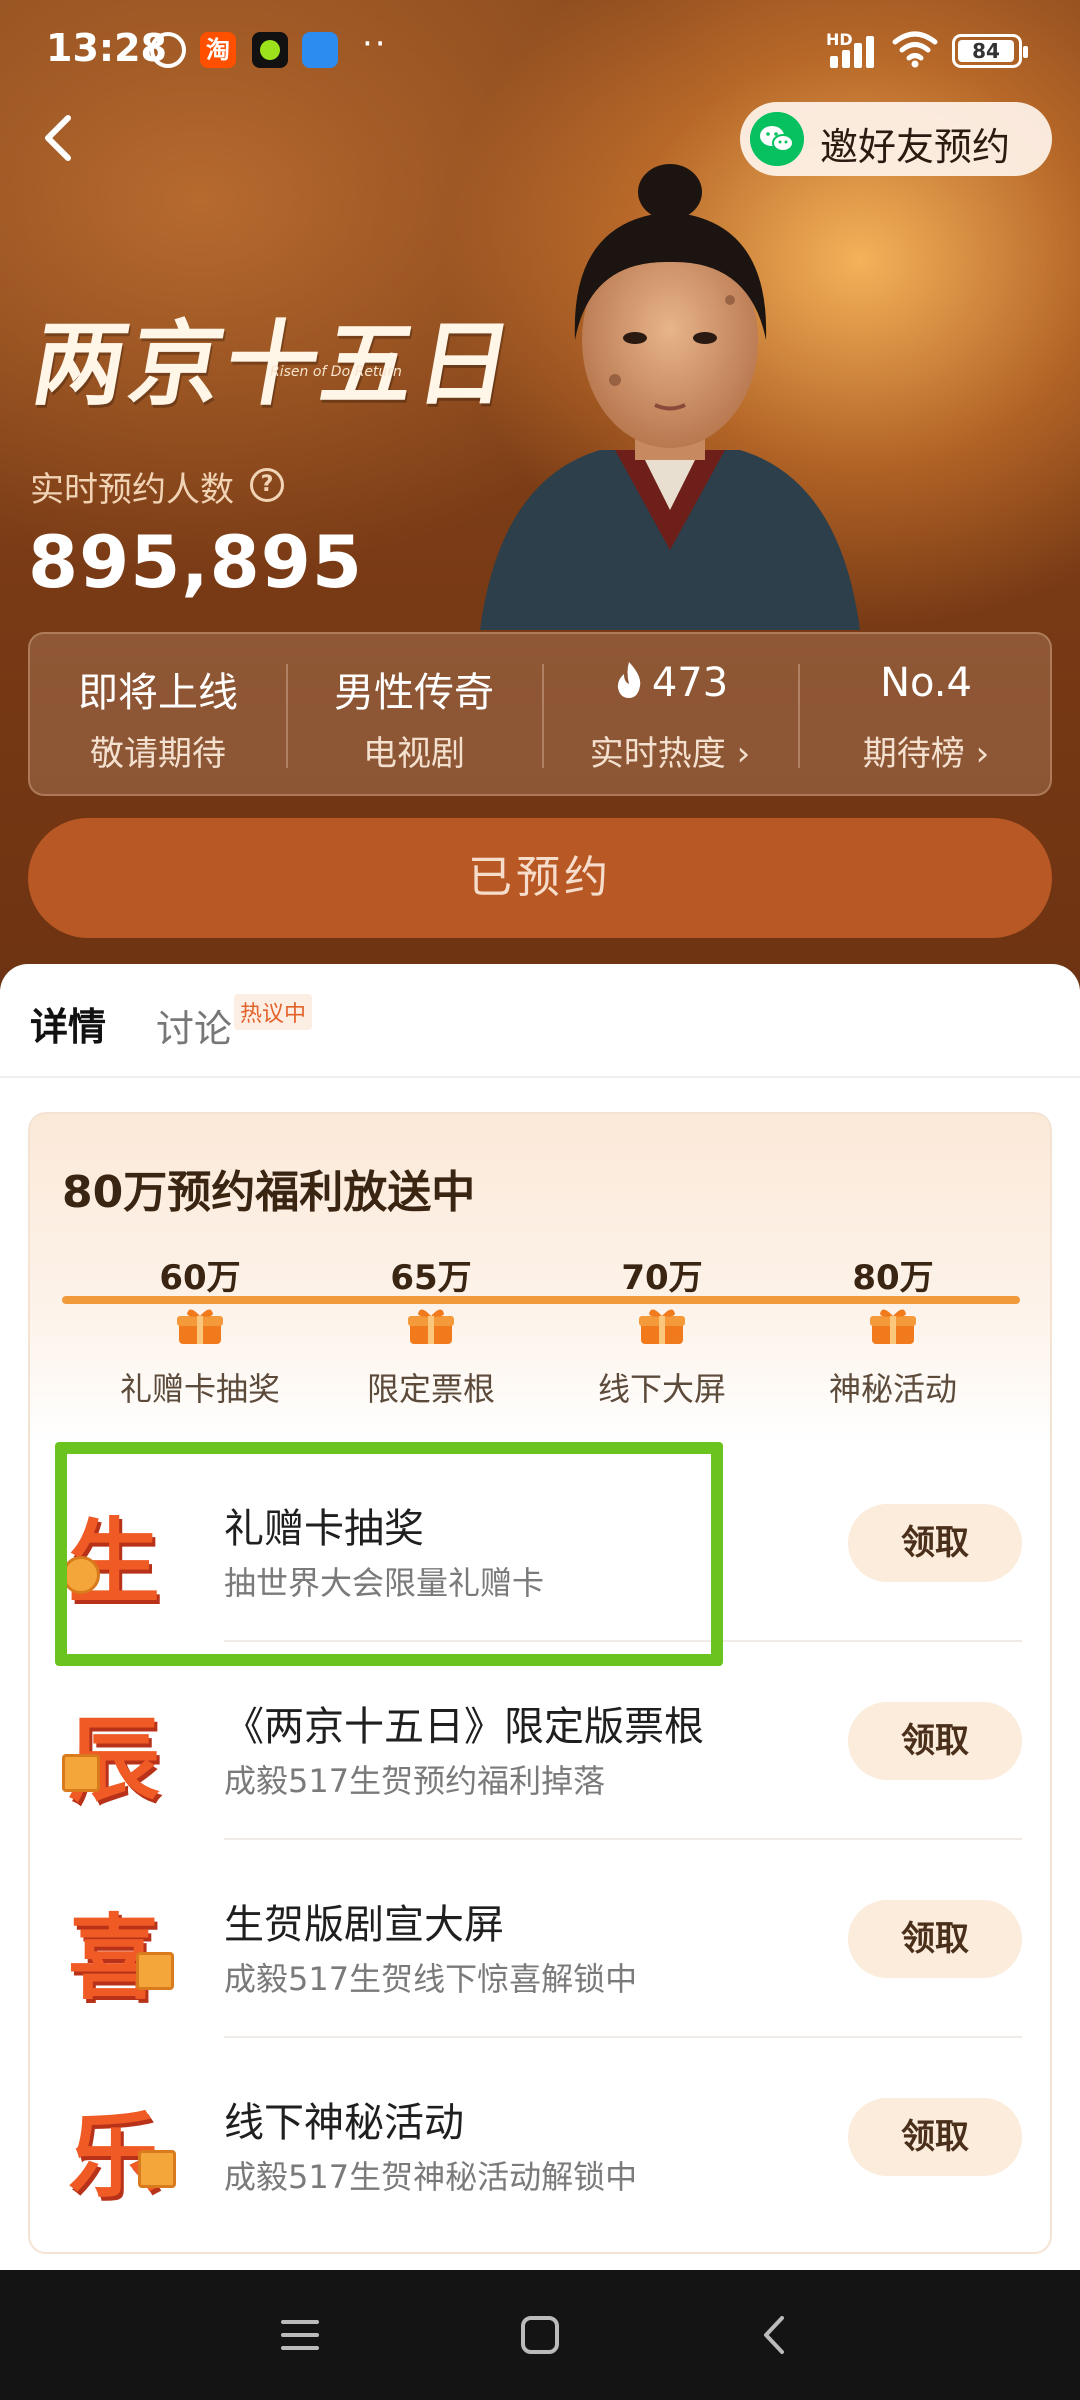 The image size is (1080, 2400). Describe the element at coordinates (542, 2137) in the screenshot. I see `reward-item: 乐 线下神秘活动 成毅517生贺神秘活动解锁中 领取` at that location.